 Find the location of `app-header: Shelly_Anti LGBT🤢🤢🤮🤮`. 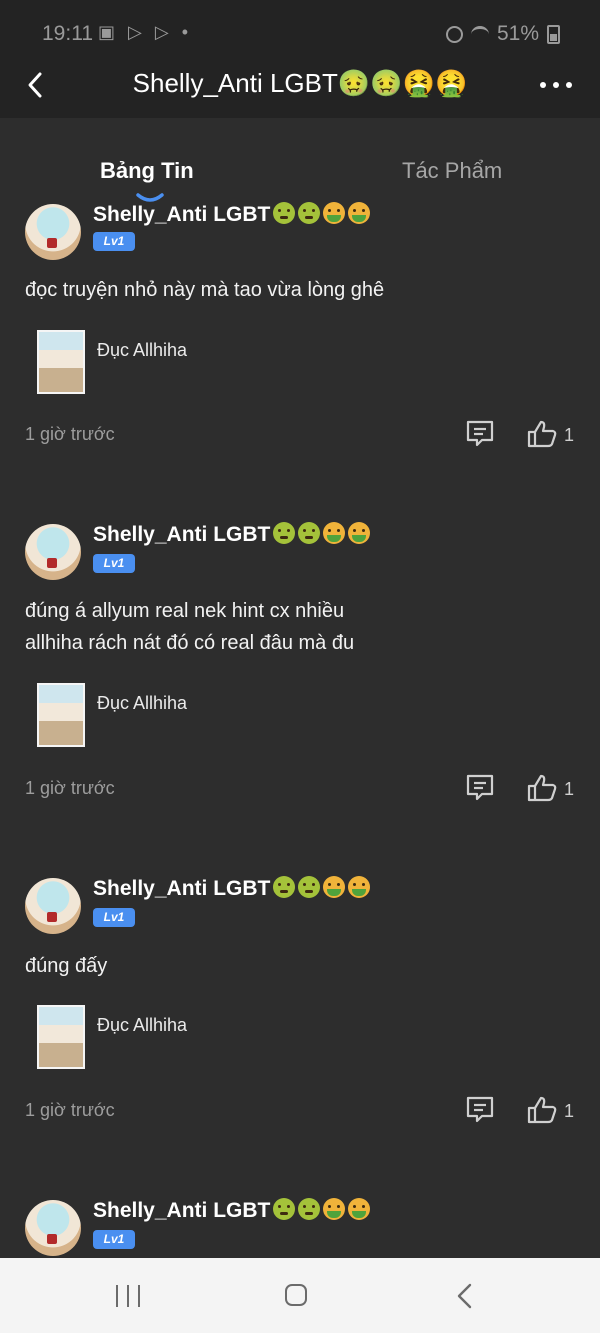

app-header: Shelly_Anti LGBT🤢🤢🤮🤮 is located at coordinates (300, 87).